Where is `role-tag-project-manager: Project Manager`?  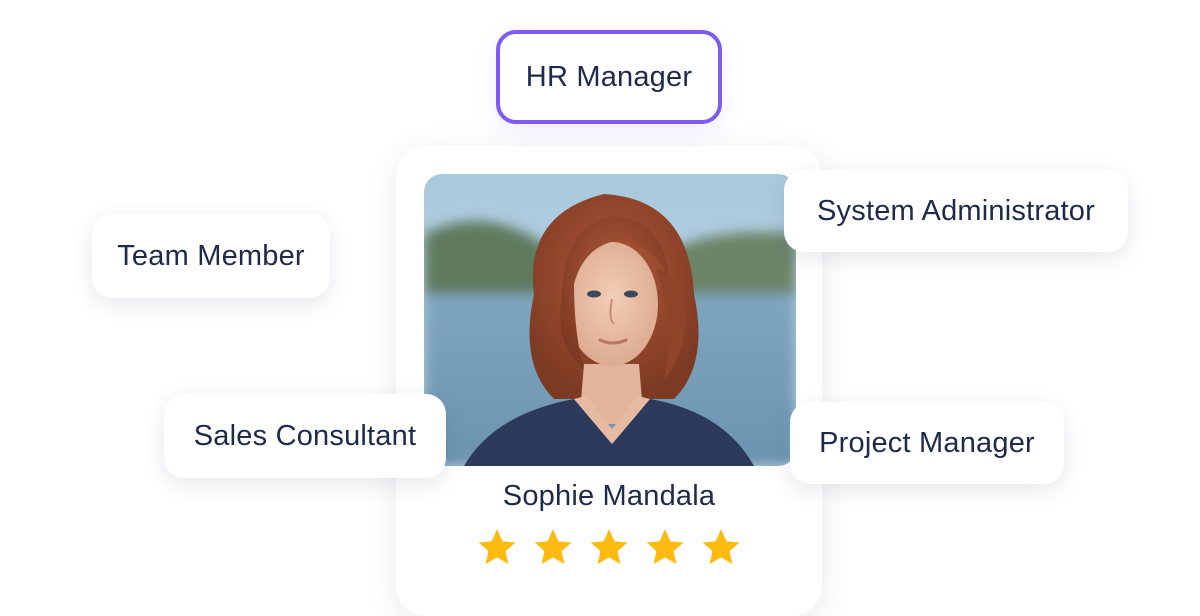
role-tag-project-manager: Project Manager is located at coordinates (927, 443).